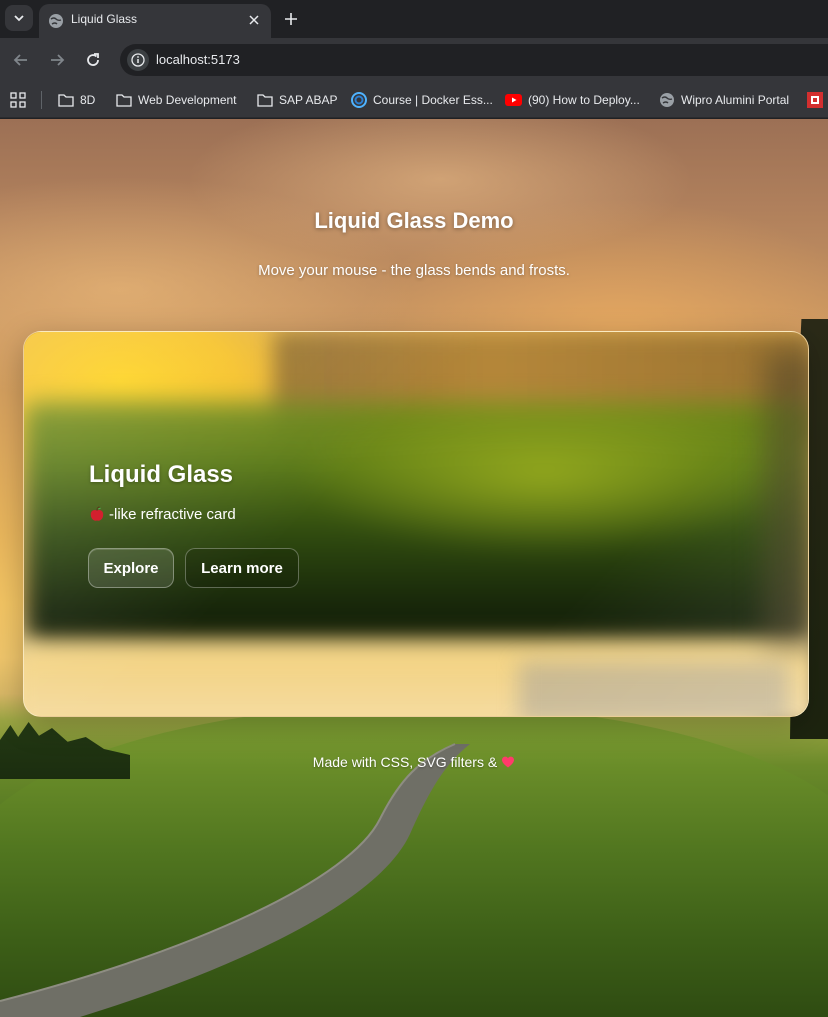 This screenshot has width=828, height=1017. I want to click on bookmarks-divider, so click(41, 100).